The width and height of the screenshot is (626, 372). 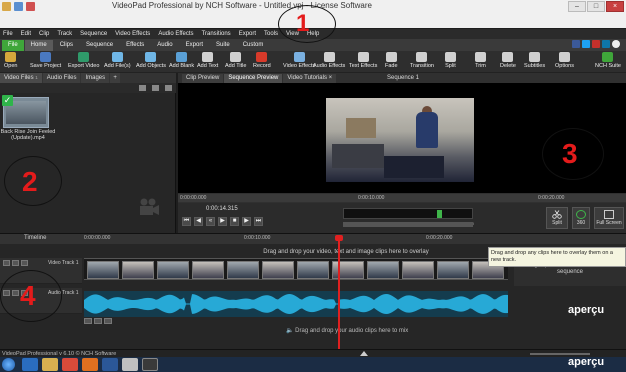 What do you see at coordinates (508, 60) in the screenshot?
I see `delete-button: Delete` at bounding box center [508, 60].